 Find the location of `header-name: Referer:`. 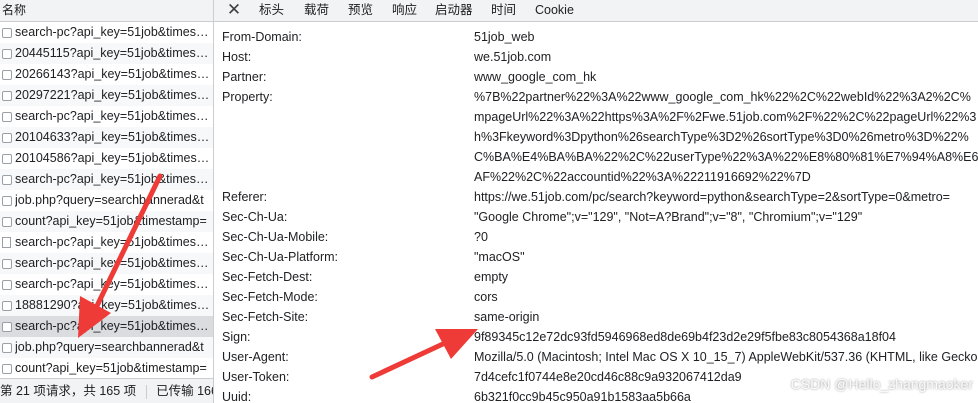

header-name: Referer: is located at coordinates (245, 197).